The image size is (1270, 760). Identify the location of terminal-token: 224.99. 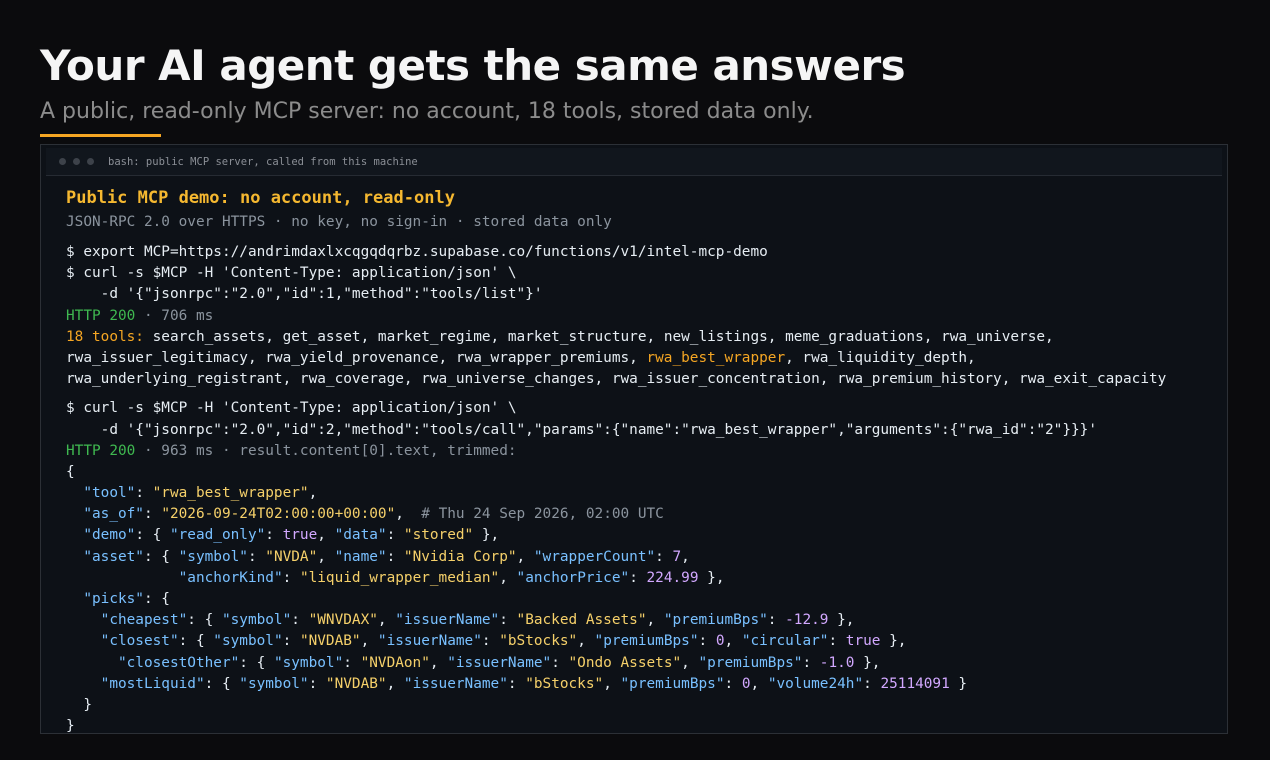
(672, 577).